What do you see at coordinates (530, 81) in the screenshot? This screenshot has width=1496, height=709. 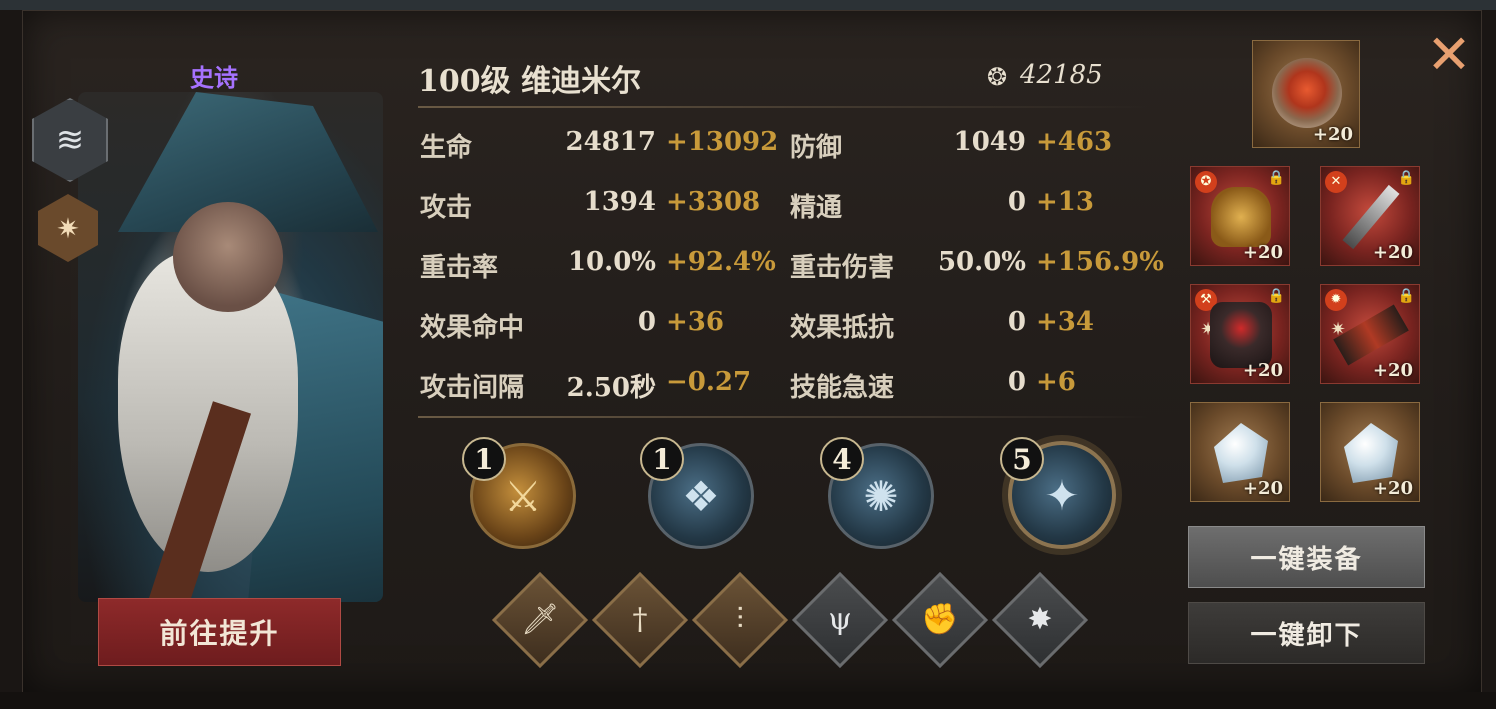 I see `hero-title: 100级 维迪米尔` at bounding box center [530, 81].